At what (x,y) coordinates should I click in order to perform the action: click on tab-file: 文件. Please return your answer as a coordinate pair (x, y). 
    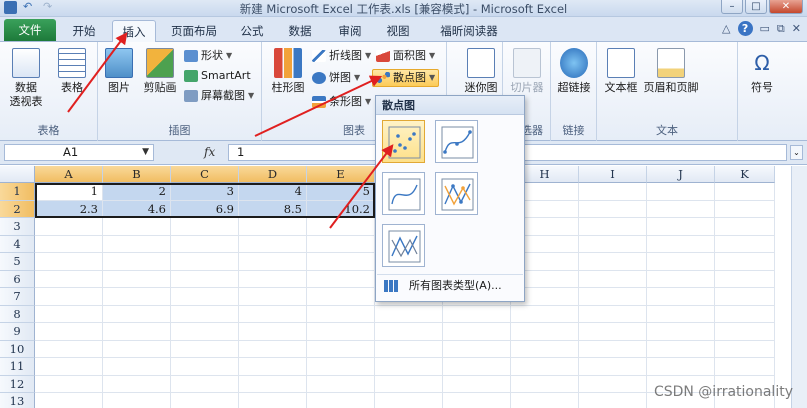
    Looking at the image, I should click on (30, 30).